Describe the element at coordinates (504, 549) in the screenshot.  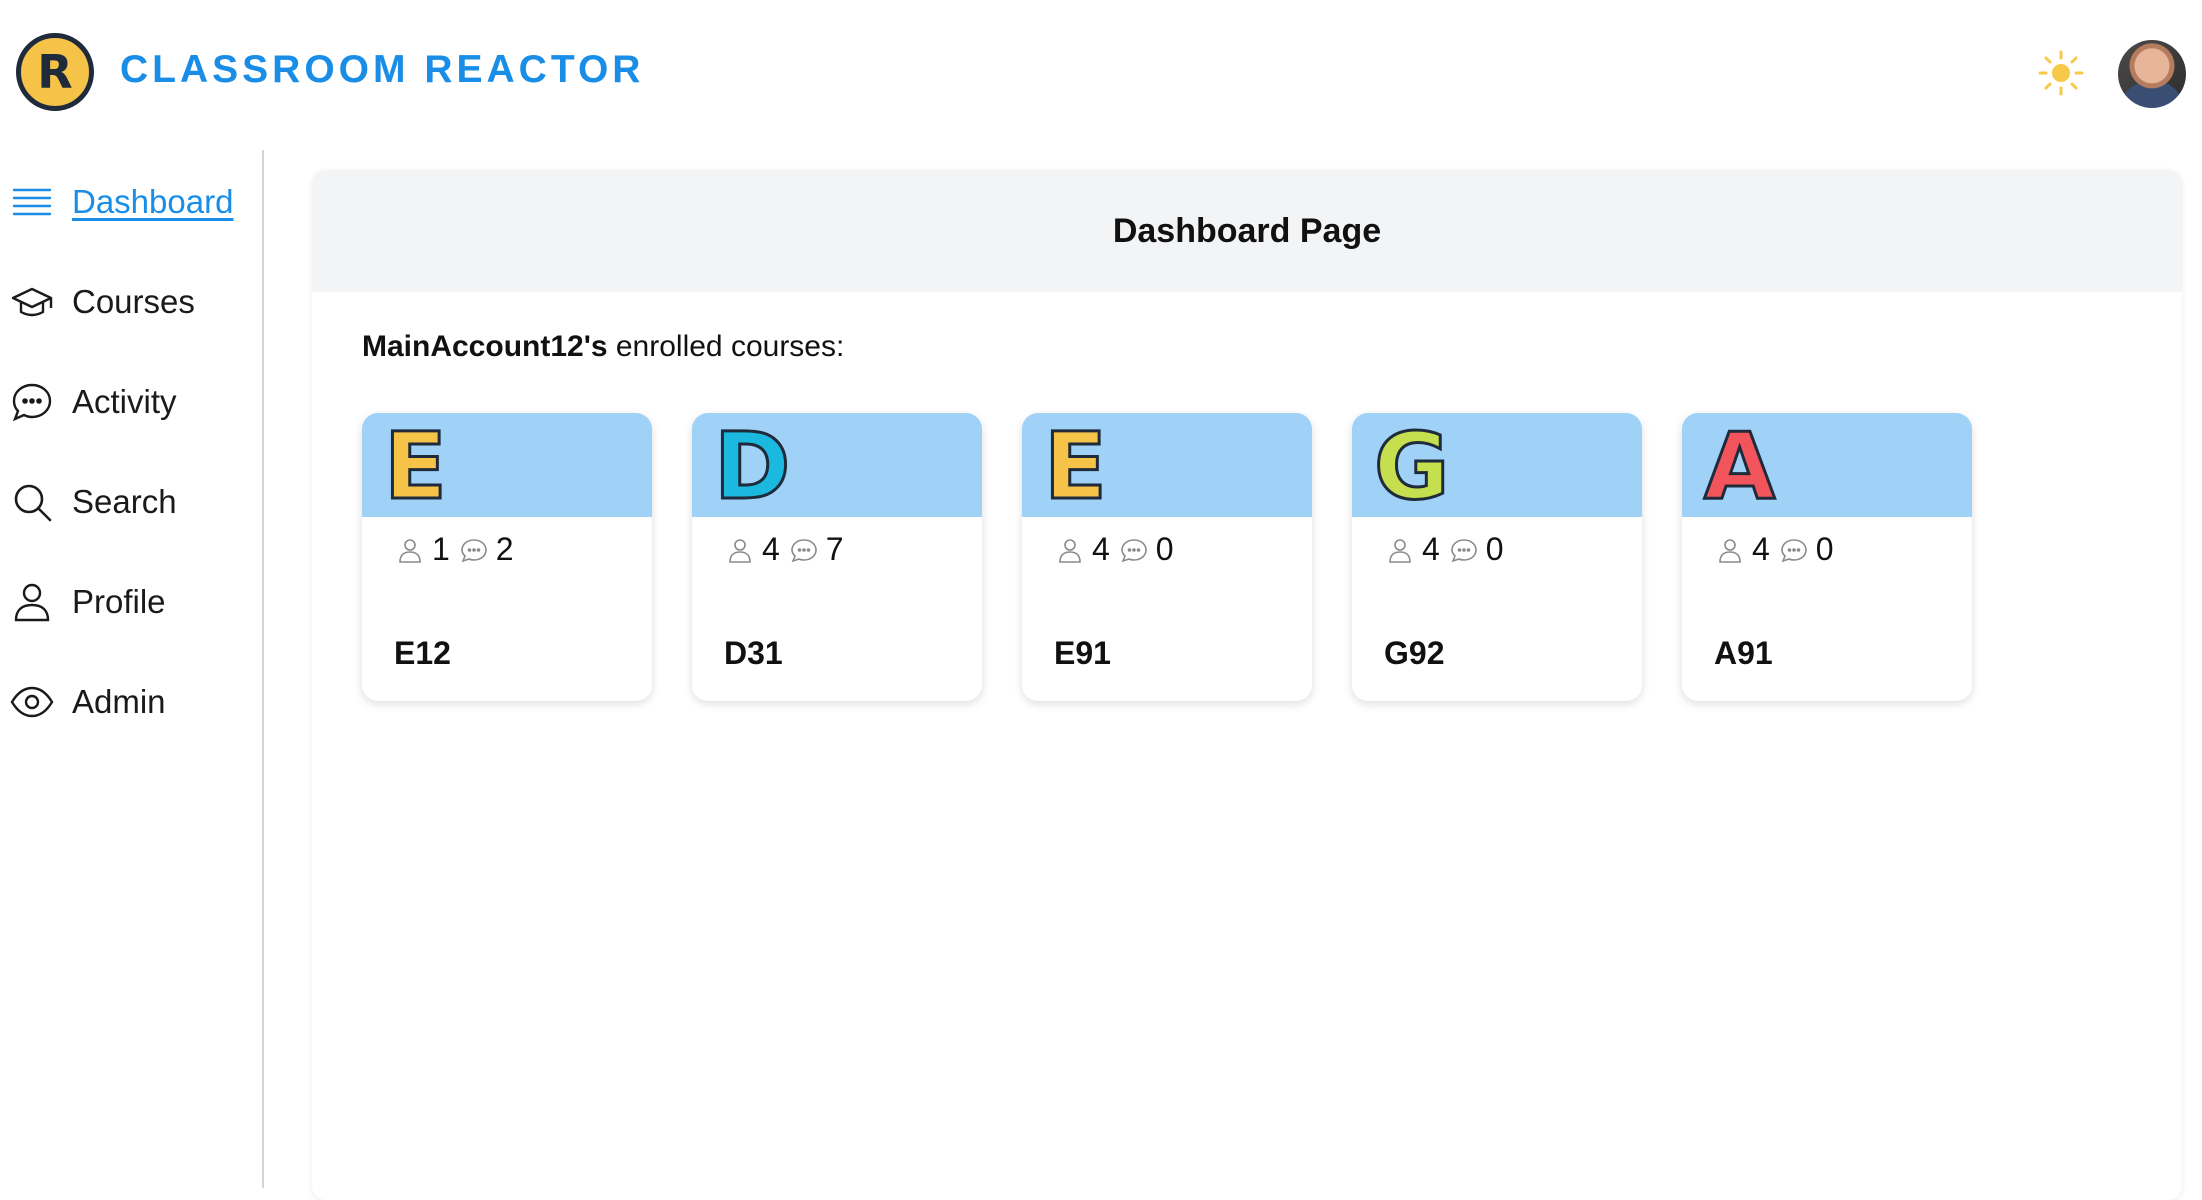
I see `comment-count: 2` at that location.